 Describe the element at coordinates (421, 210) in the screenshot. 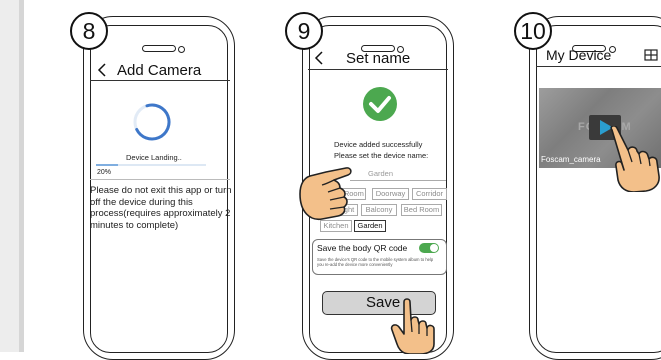

I see `name-option: Bed Room` at that location.